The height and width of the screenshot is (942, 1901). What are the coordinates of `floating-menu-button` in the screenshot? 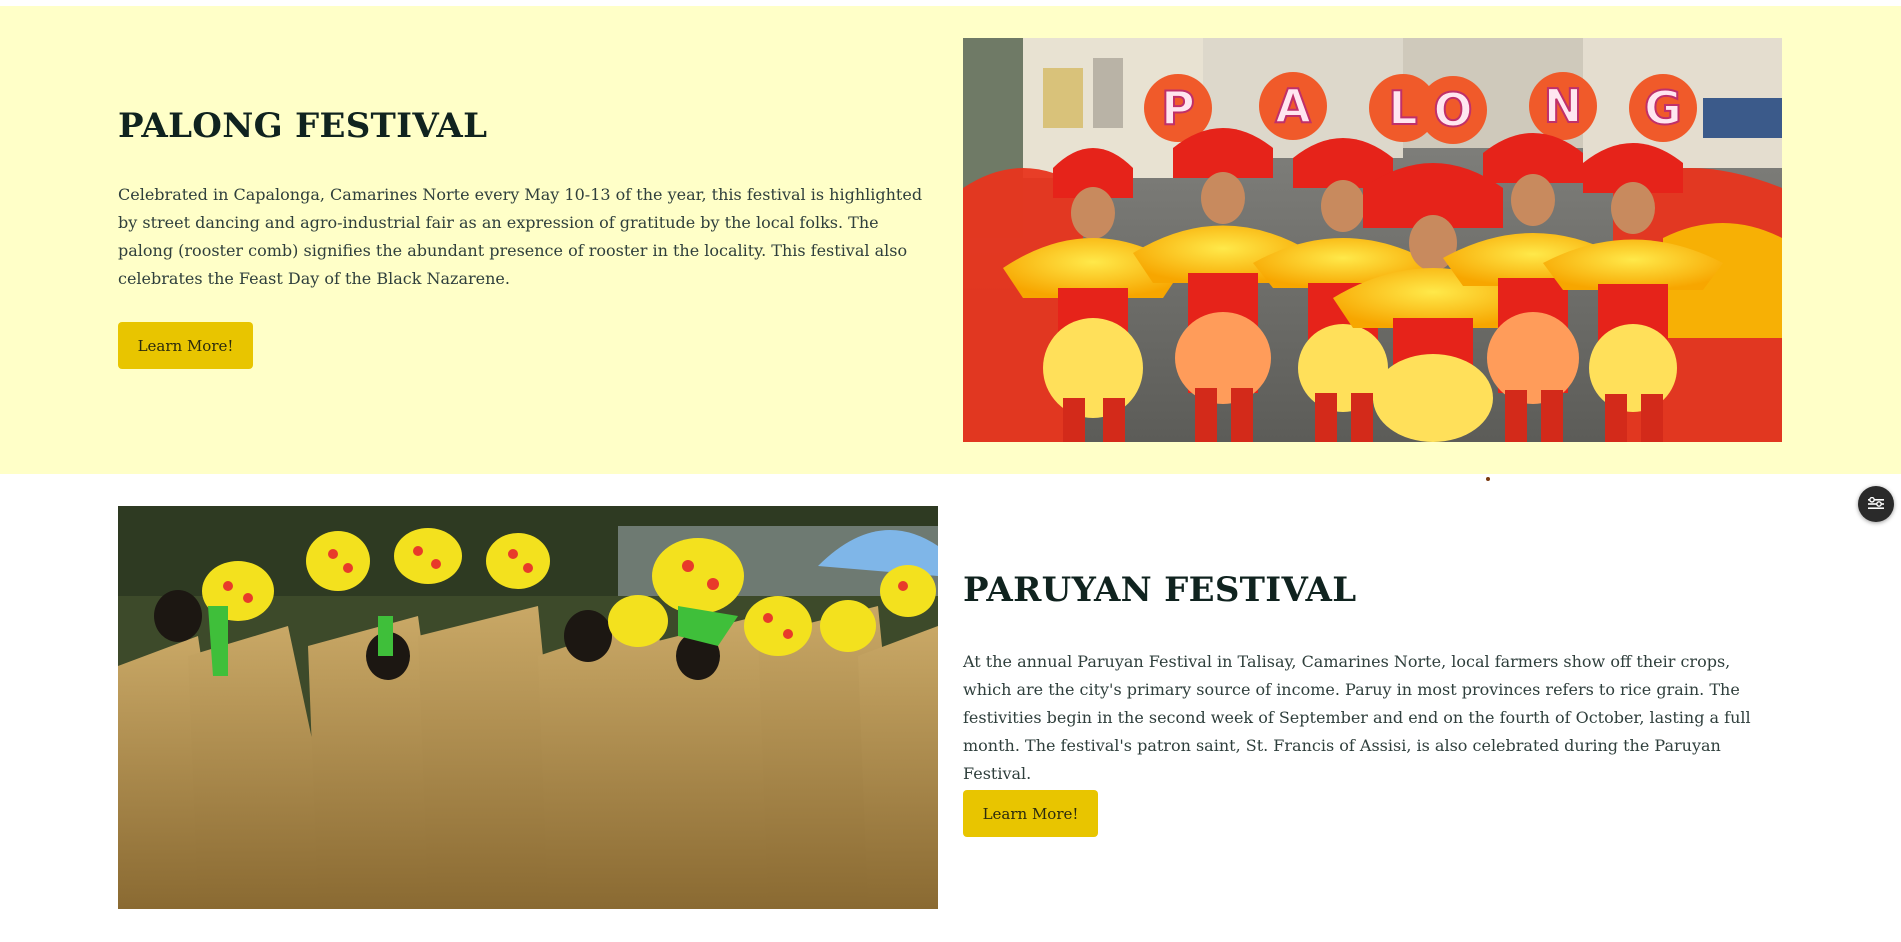 It's located at (1876, 504).